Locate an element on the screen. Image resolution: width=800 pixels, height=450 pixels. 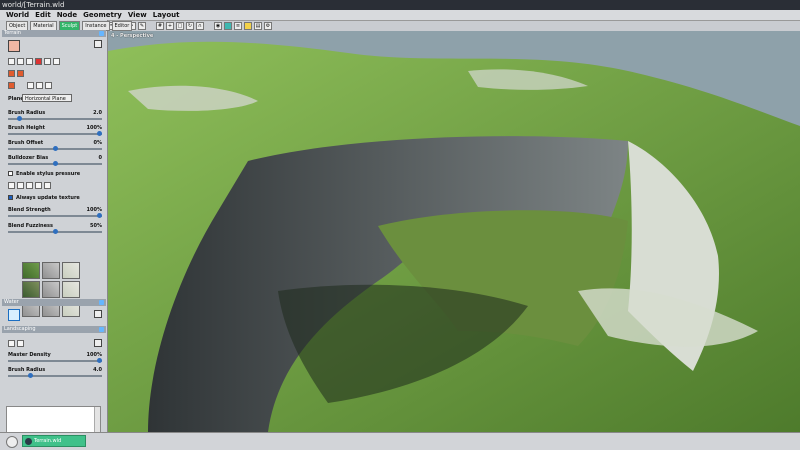
plane-value: Horizontal Plane is located at coordinates (45, 99).